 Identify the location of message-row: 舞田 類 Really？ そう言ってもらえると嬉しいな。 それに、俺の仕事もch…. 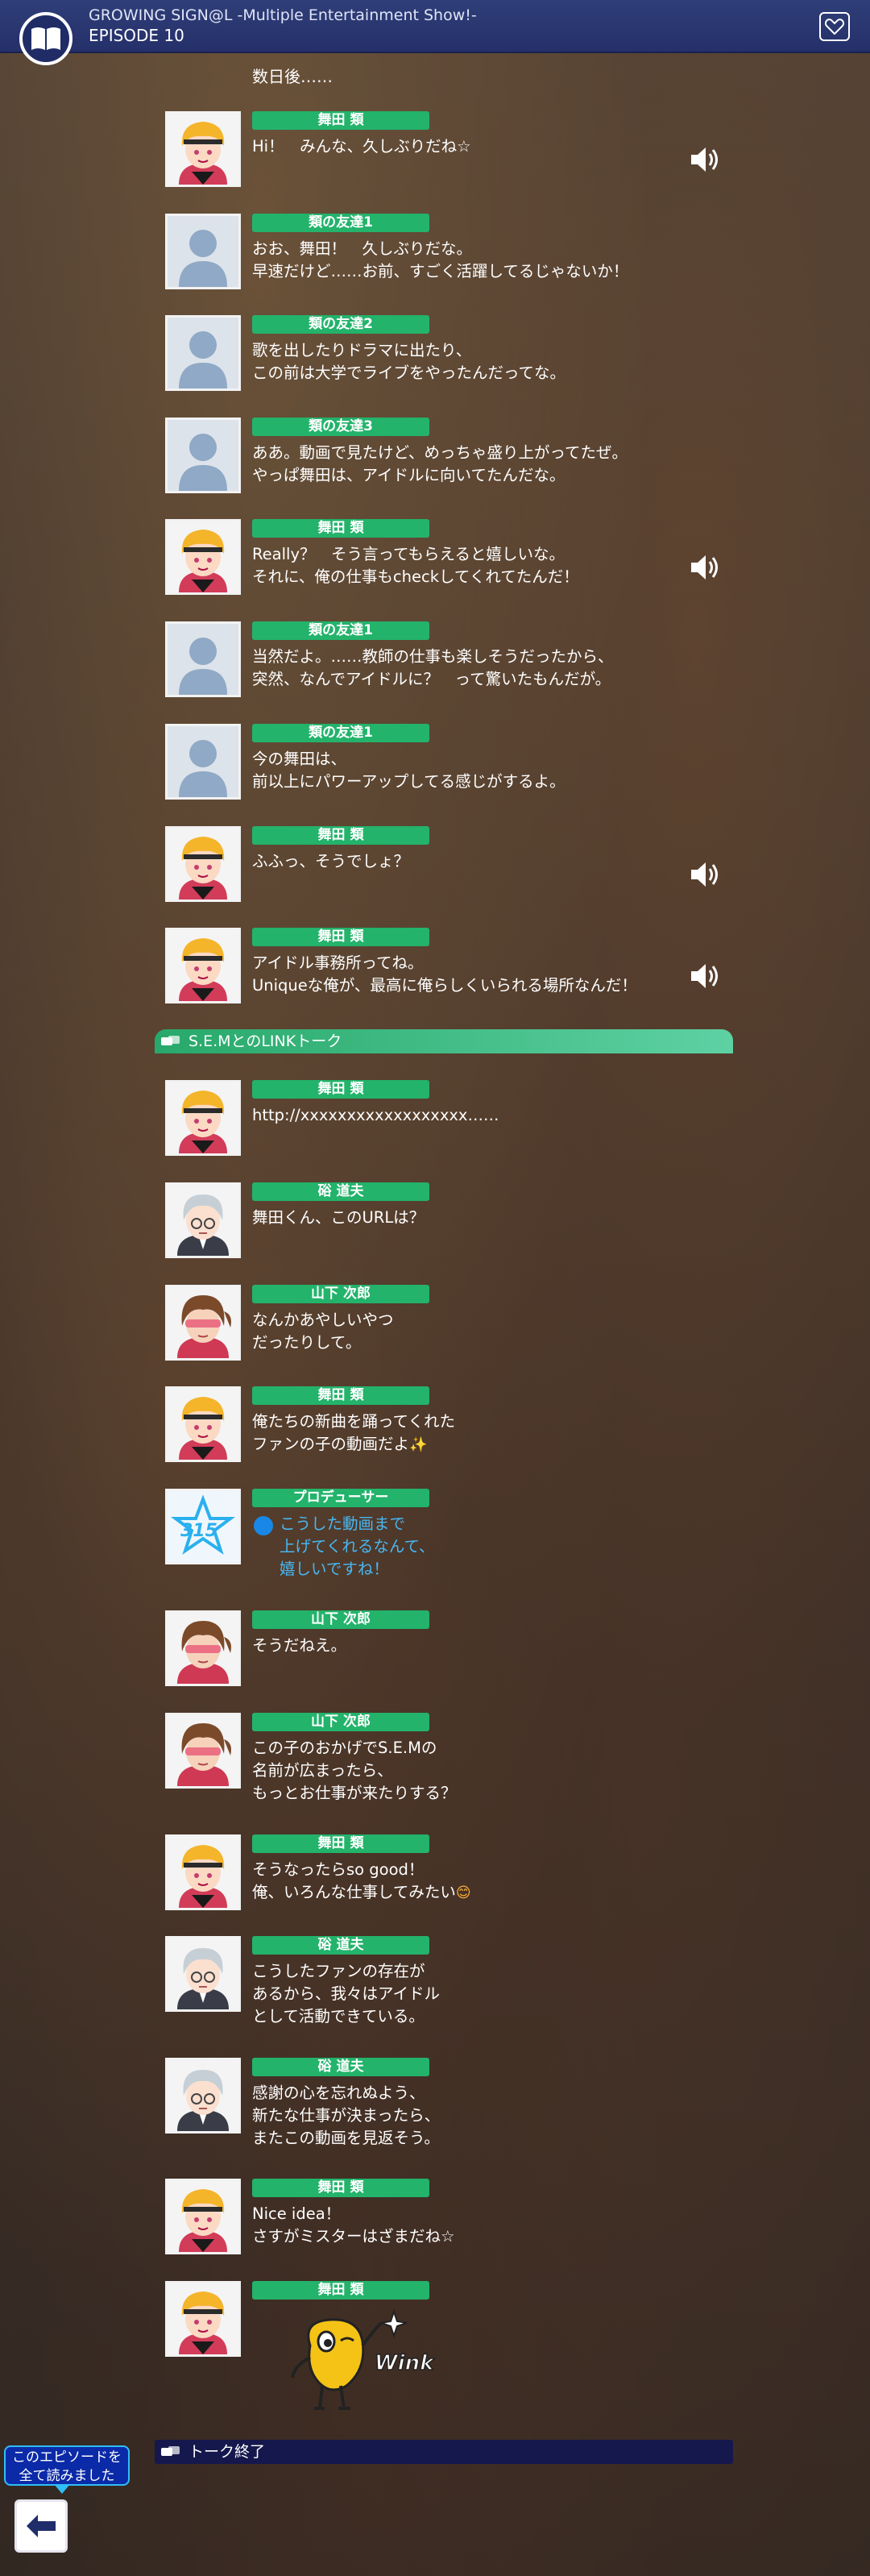
(471, 557).